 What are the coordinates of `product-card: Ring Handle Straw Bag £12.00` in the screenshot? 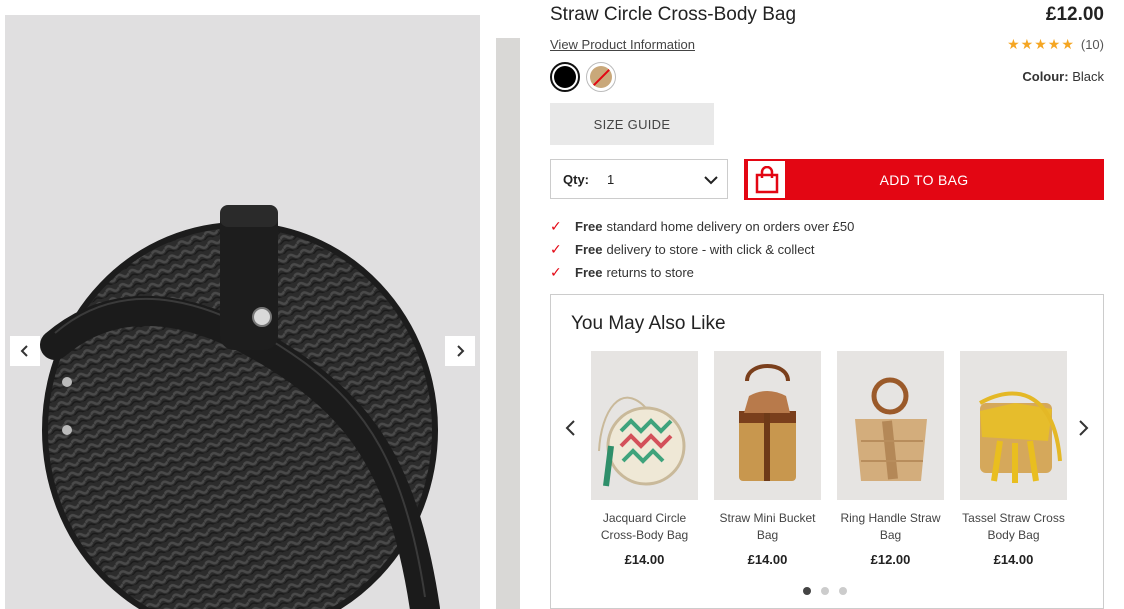 It's located at (890, 459).